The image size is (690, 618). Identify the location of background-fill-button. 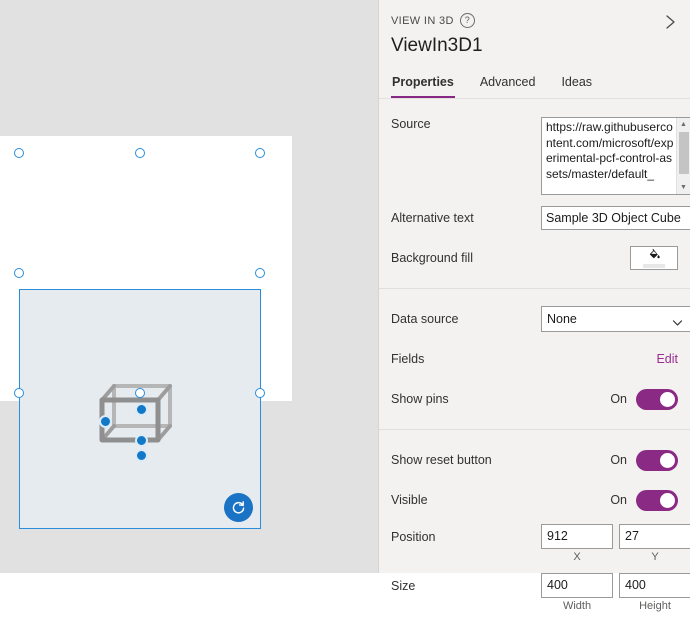
(654, 258).